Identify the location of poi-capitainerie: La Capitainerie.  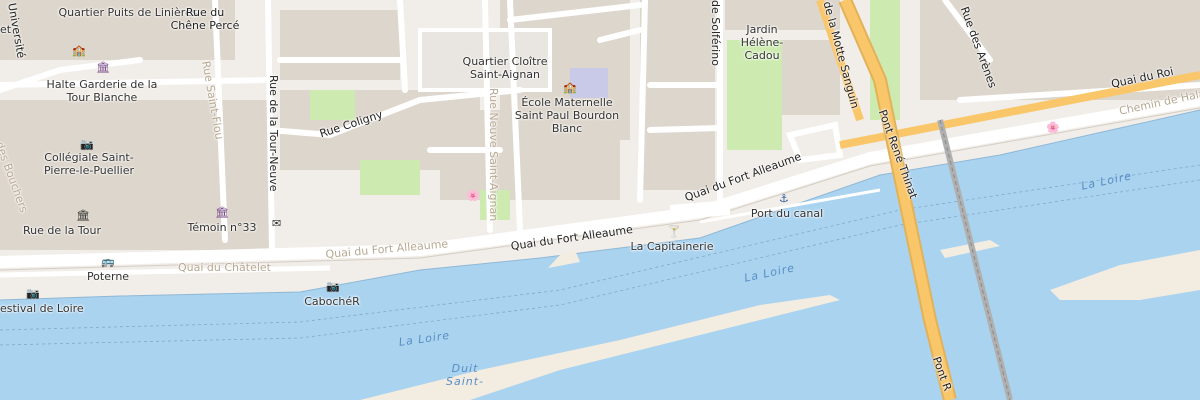
(671, 246).